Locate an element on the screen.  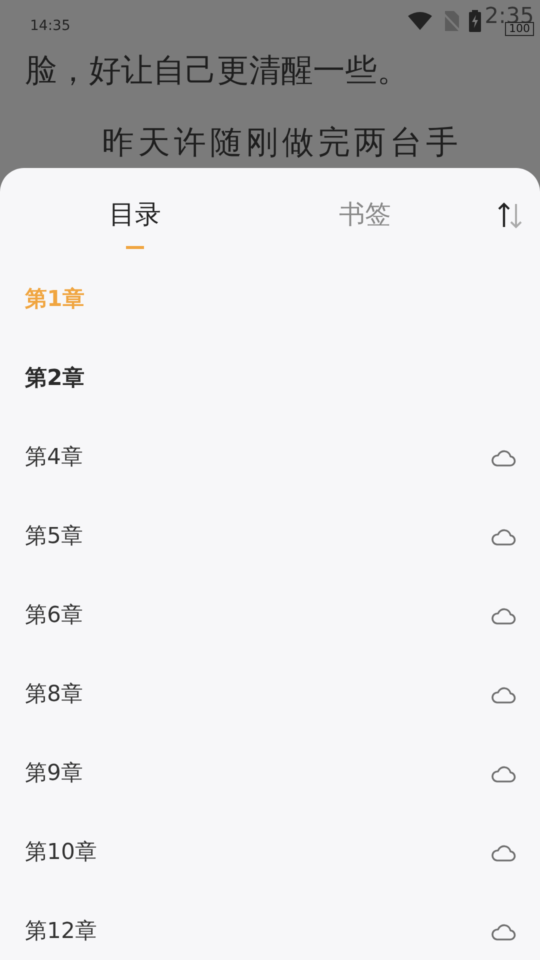
tab: 目录 is located at coordinates (135, 223).